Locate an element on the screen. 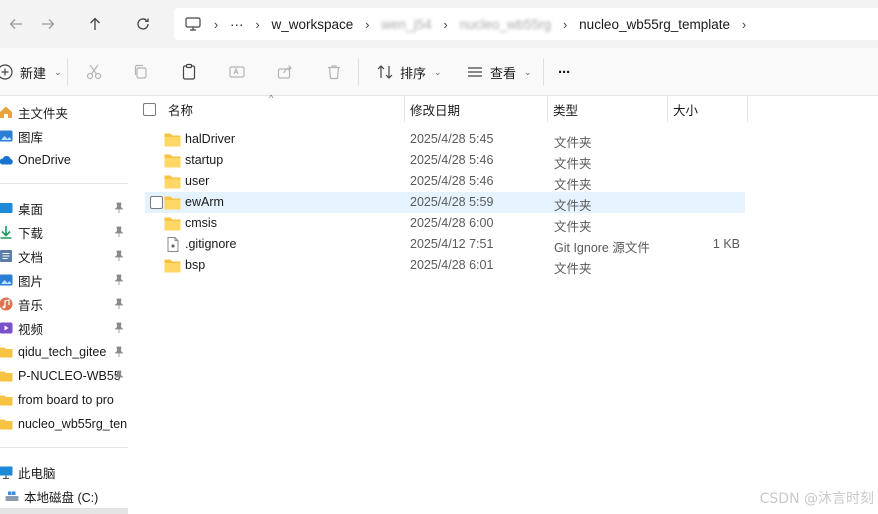 The width and height of the screenshot is (878, 514). up-button is located at coordinates (95, 24).